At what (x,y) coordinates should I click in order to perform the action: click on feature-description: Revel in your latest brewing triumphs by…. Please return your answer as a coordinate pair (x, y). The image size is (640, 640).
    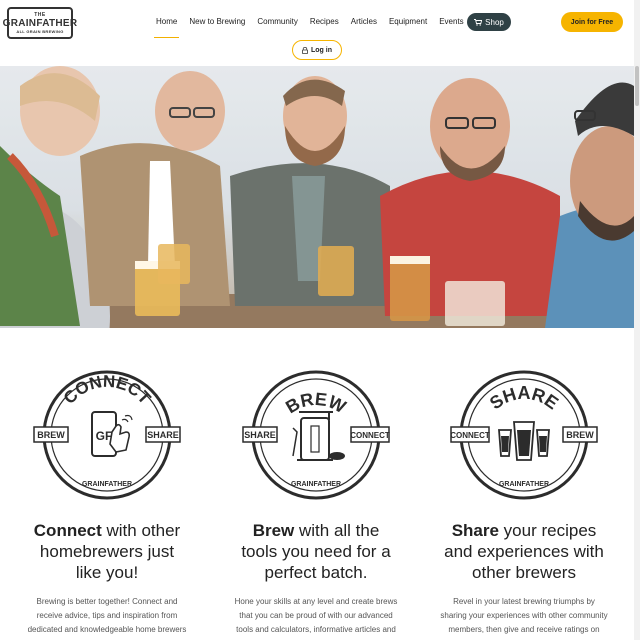
    Looking at the image, I should click on (524, 618).